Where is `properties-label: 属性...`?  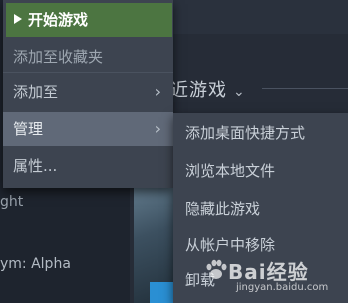
properties-label: 属性... is located at coordinates (35, 166).